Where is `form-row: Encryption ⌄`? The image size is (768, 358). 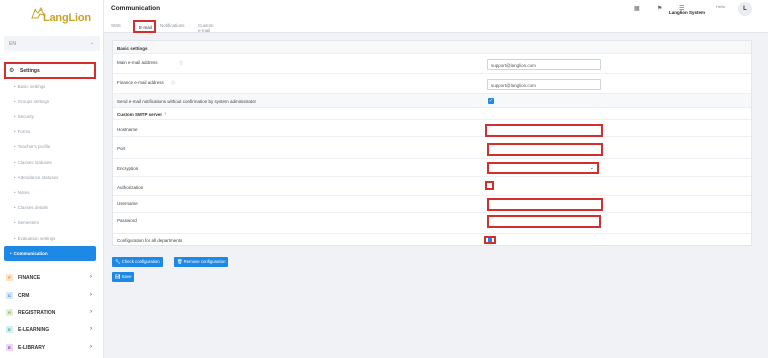 form-row: Encryption ⌄ is located at coordinates (432, 168).